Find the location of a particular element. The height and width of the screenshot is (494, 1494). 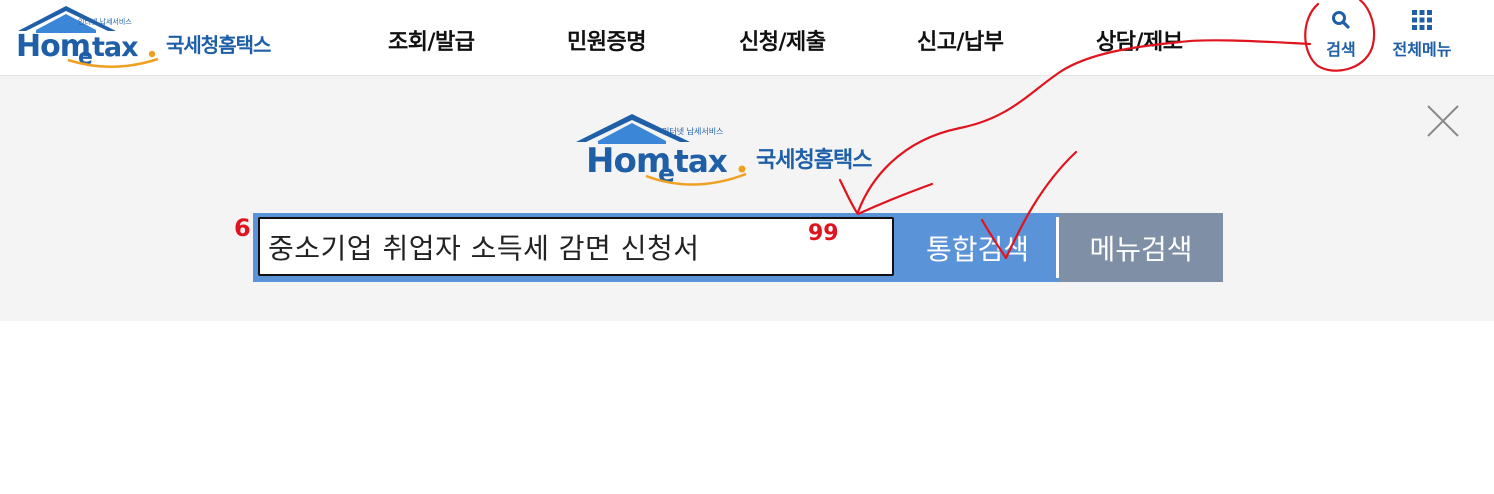

search-panel-logo-graphic: 인터넷 납세서비스 Hom e tax 국세청홈택스 is located at coordinates (724, 151).